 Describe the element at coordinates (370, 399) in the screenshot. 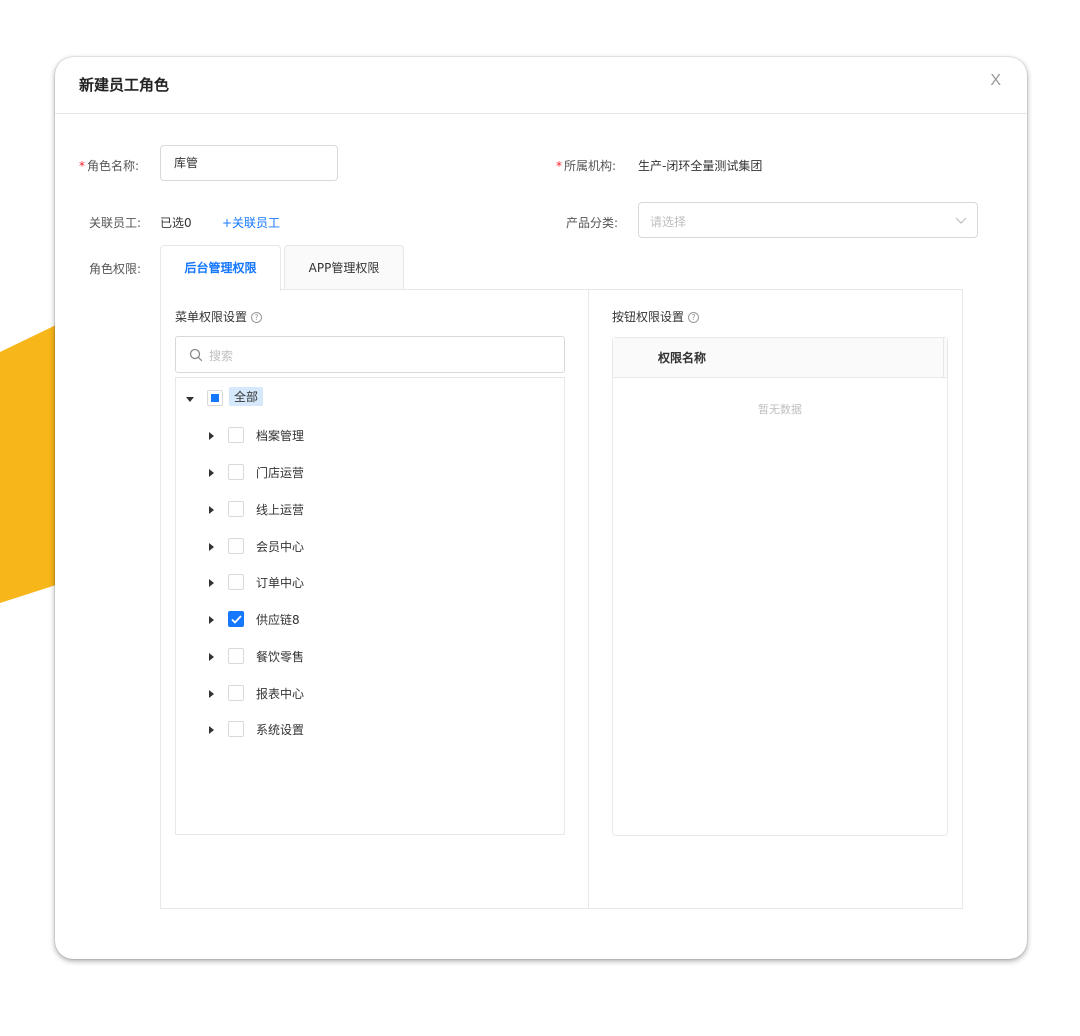

I see `tree-node-root: 全部` at that location.